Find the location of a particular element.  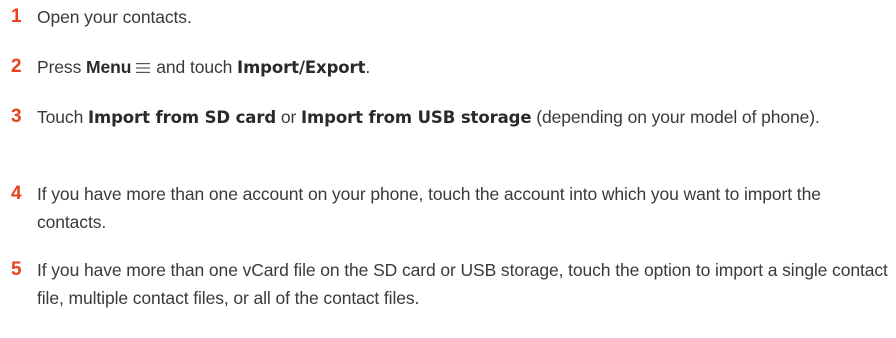

step-number: 2 is located at coordinates (16, 66).